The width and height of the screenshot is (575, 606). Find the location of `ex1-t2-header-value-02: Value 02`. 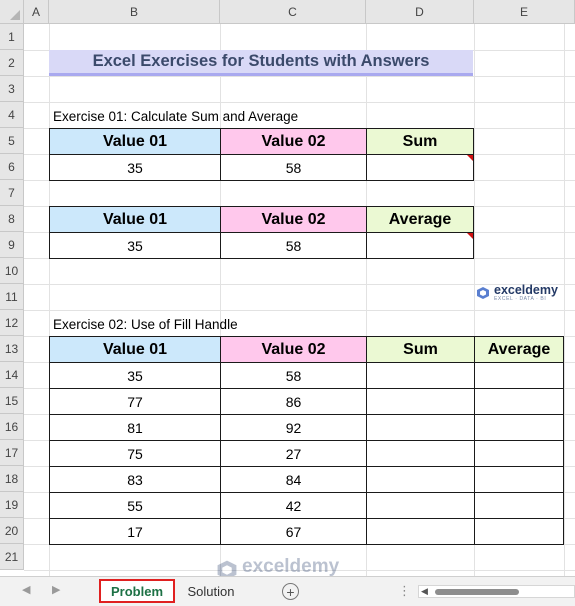

ex1-t2-header-value-02: Value 02 is located at coordinates (293, 219).